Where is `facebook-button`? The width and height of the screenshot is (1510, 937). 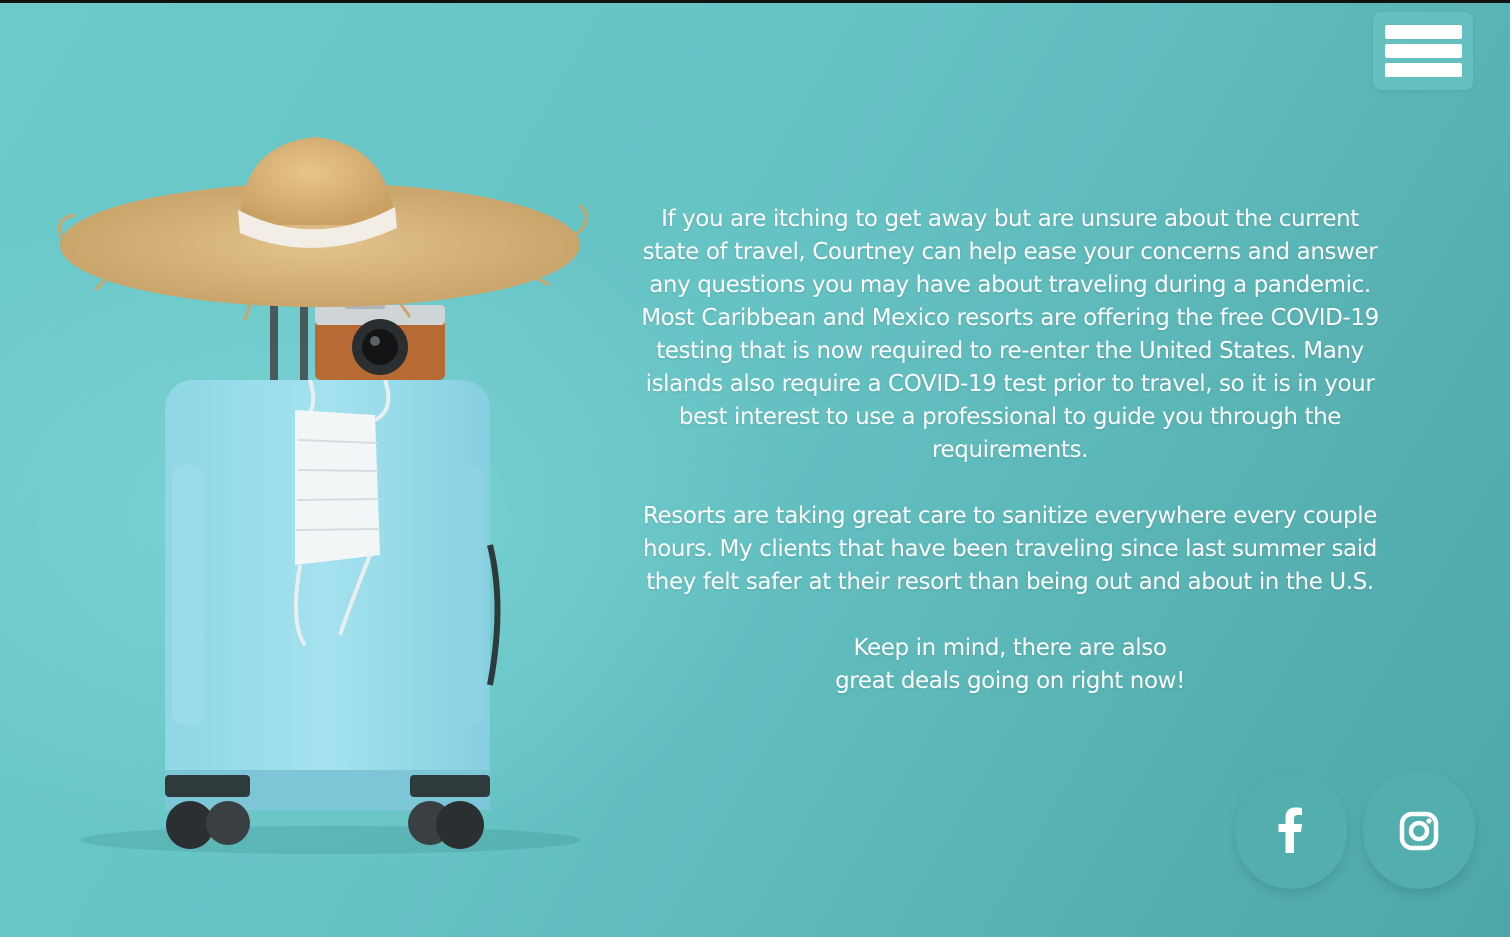 facebook-button is located at coordinates (1291, 830).